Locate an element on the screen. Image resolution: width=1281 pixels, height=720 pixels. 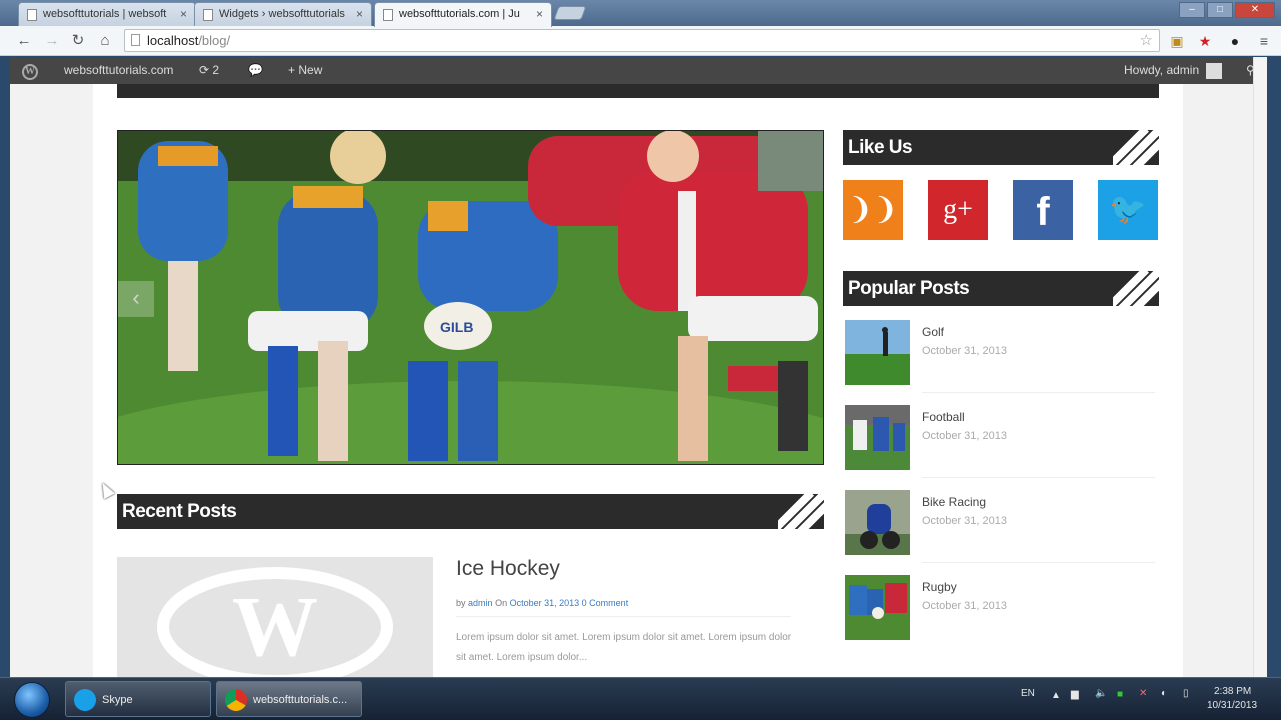
browser-toolbar: ← → ↻ ⌂ localhost/blog/ ☆ ▣ ★ ● ≡ is located at coordinates (640, 41).